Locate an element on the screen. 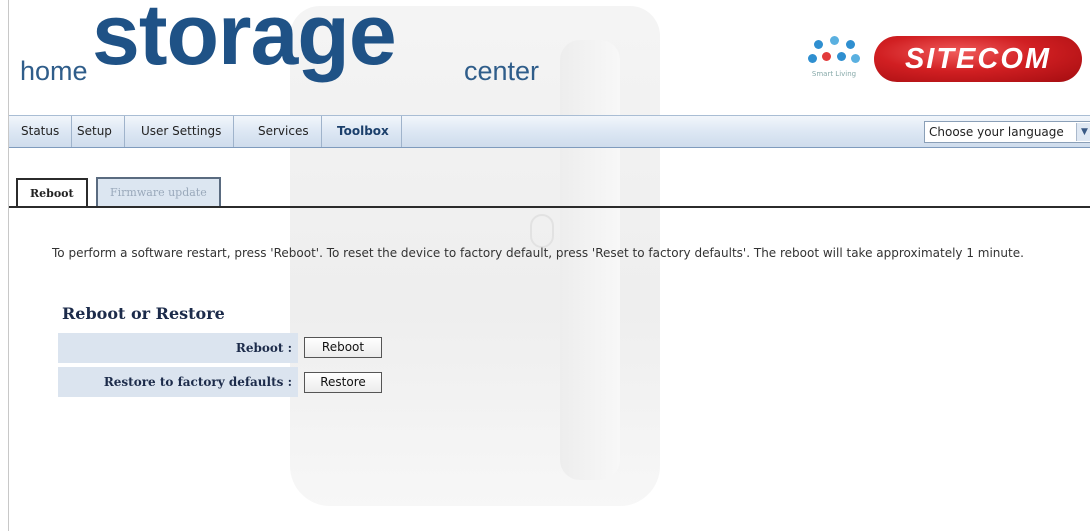 Image resolution: width=1090 pixels, height=531 pixels. logo-center-text: center is located at coordinates (502, 71).